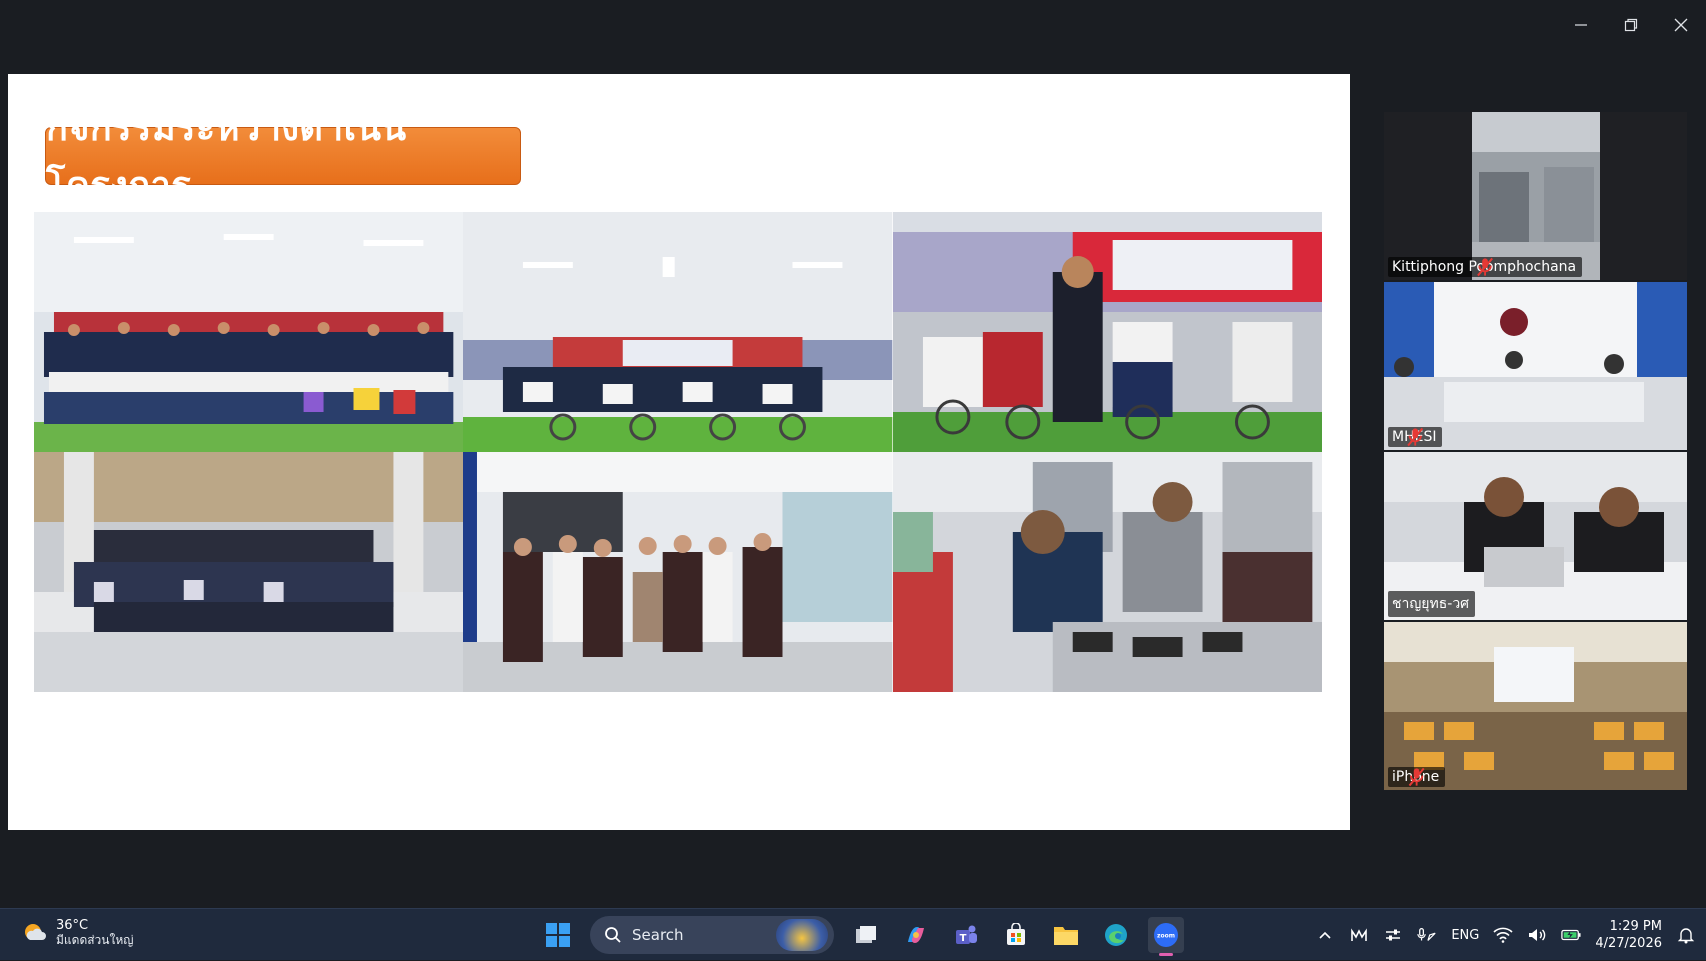  I want to click on participant-video-meeting-room, so click(1535, 366).